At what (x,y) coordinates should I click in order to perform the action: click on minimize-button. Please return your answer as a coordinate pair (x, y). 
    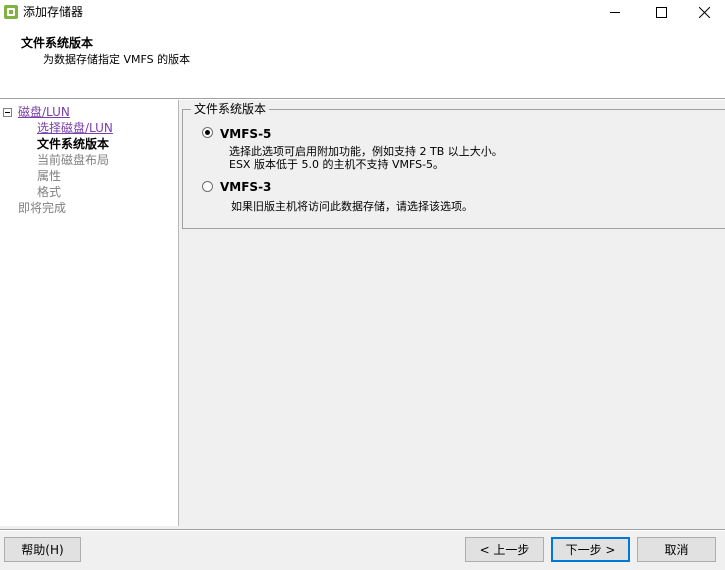
    Looking at the image, I should click on (615, 12).